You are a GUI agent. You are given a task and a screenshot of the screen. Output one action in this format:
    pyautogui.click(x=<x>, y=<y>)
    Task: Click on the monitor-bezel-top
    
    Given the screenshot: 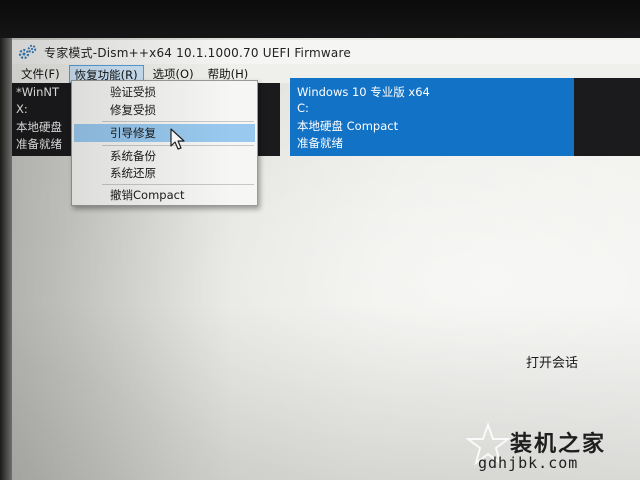 What is the action you would take?
    pyautogui.click(x=320, y=19)
    